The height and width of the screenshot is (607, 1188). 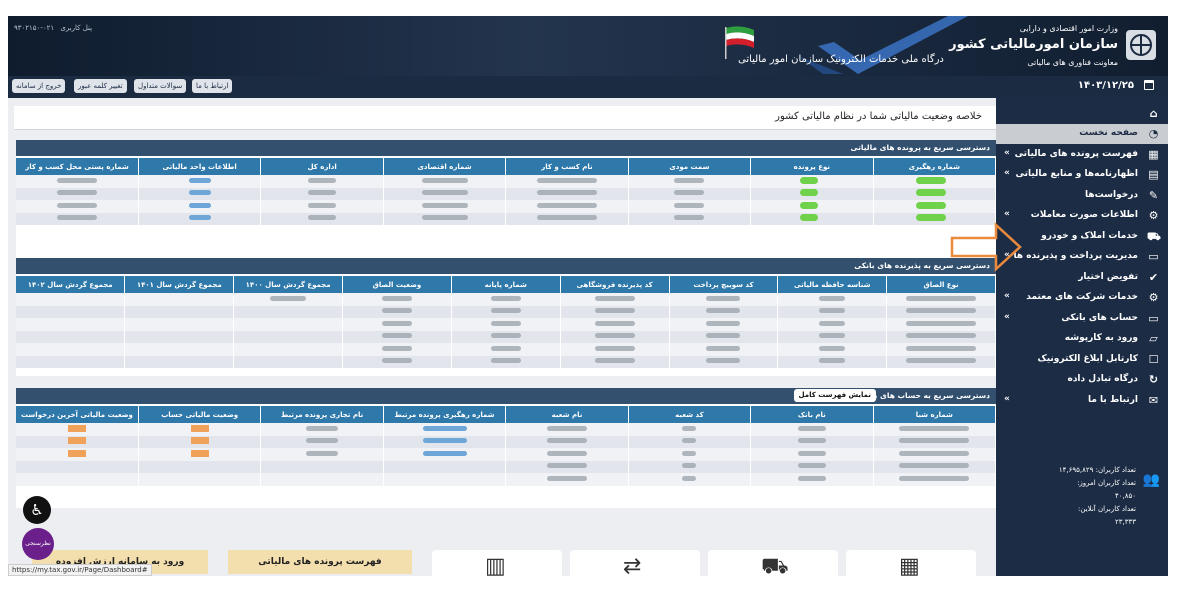 I want to click on sidebar-item: ▭ حساب های بانکی «, so click(x=1082, y=319).